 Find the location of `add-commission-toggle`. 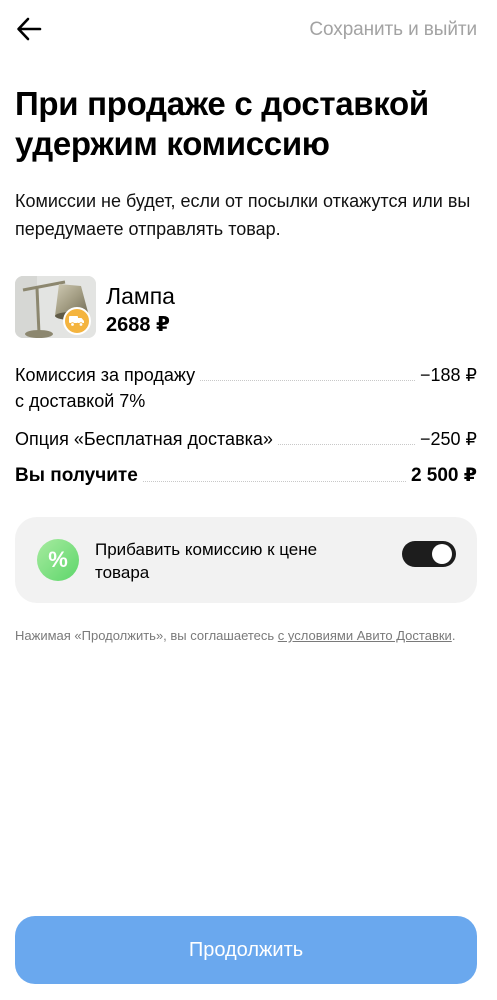

add-commission-toggle is located at coordinates (429, 554).